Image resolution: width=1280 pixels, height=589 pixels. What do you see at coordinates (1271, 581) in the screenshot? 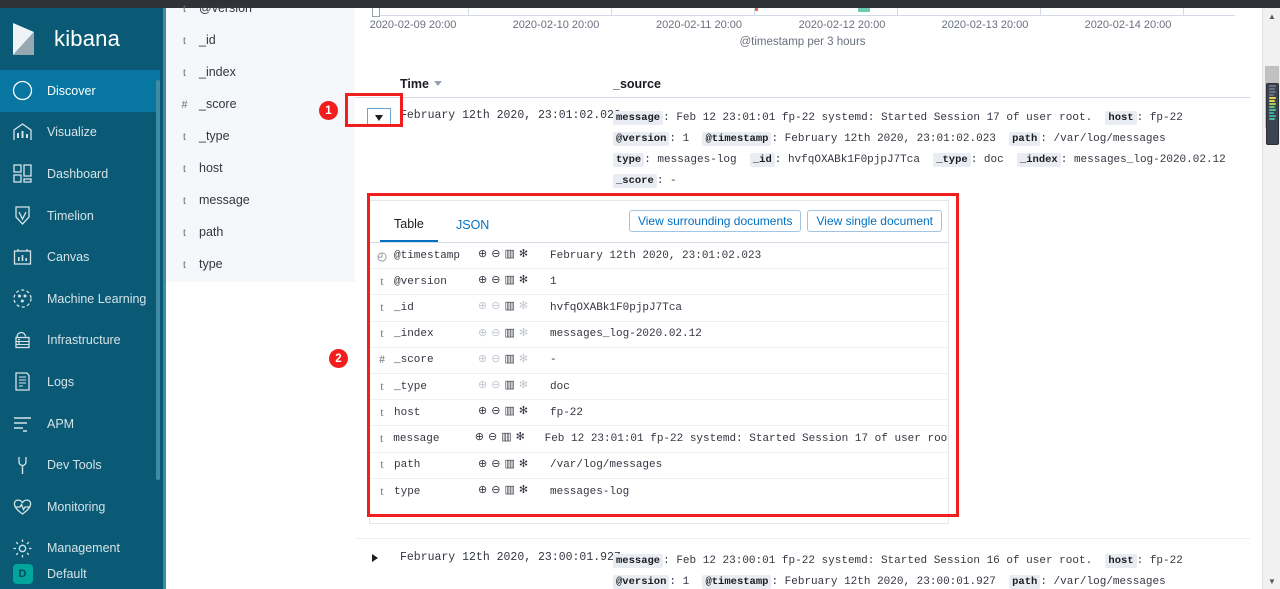
I see `scroll-down-arrow-icon: ▼` at bounding box center [1271, 581].